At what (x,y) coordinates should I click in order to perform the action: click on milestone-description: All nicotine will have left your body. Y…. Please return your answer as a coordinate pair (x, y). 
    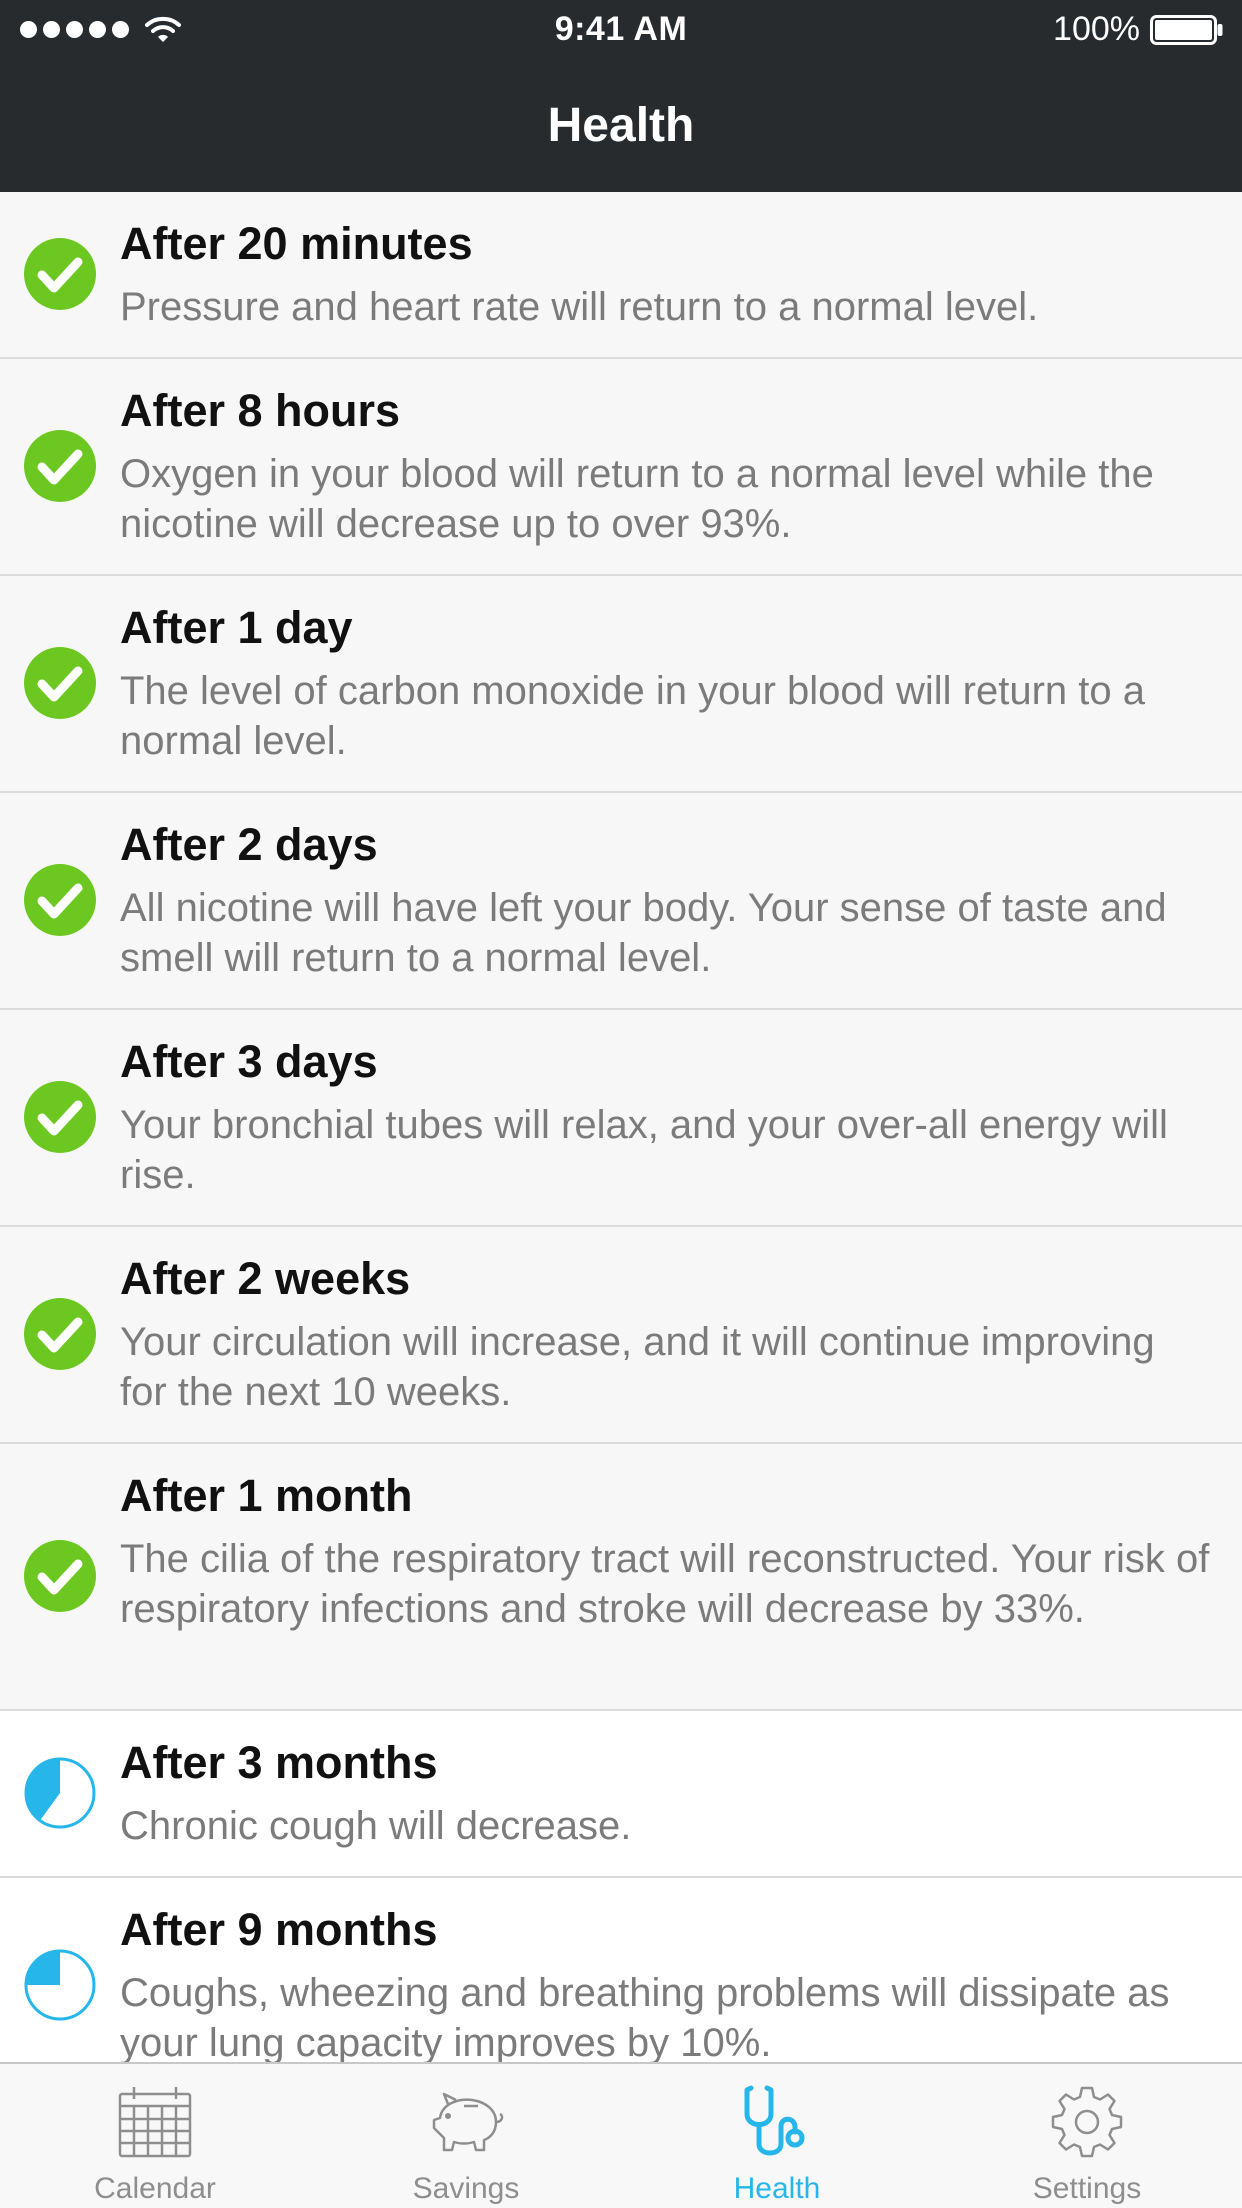
    Looking at the image, I should click on (643, 933).